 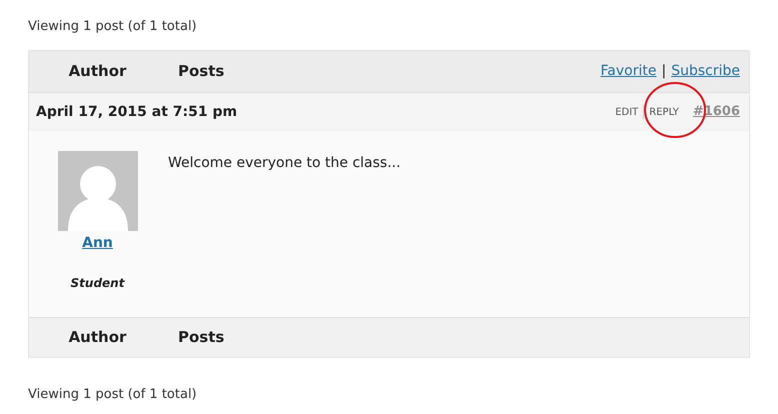 I want to click on favorite-link: Favorite, so click(x=628, y=71).